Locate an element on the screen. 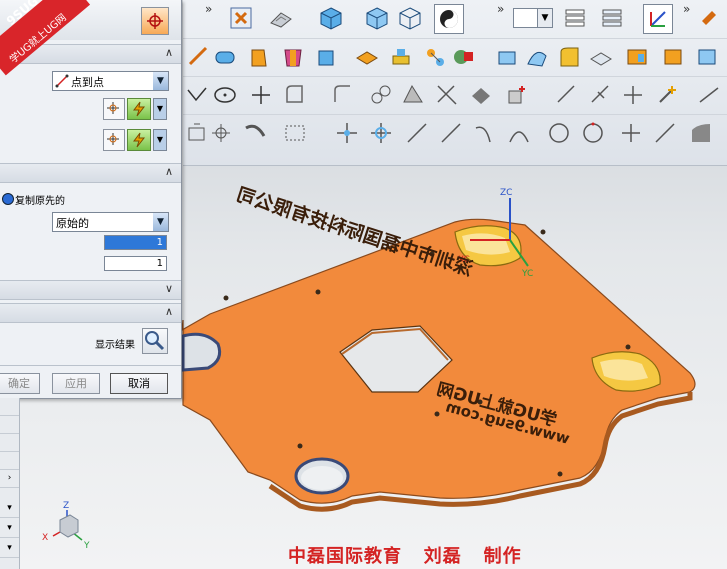 The image size is (727, 569). lightning-icon is located at coordinates (139, 109).